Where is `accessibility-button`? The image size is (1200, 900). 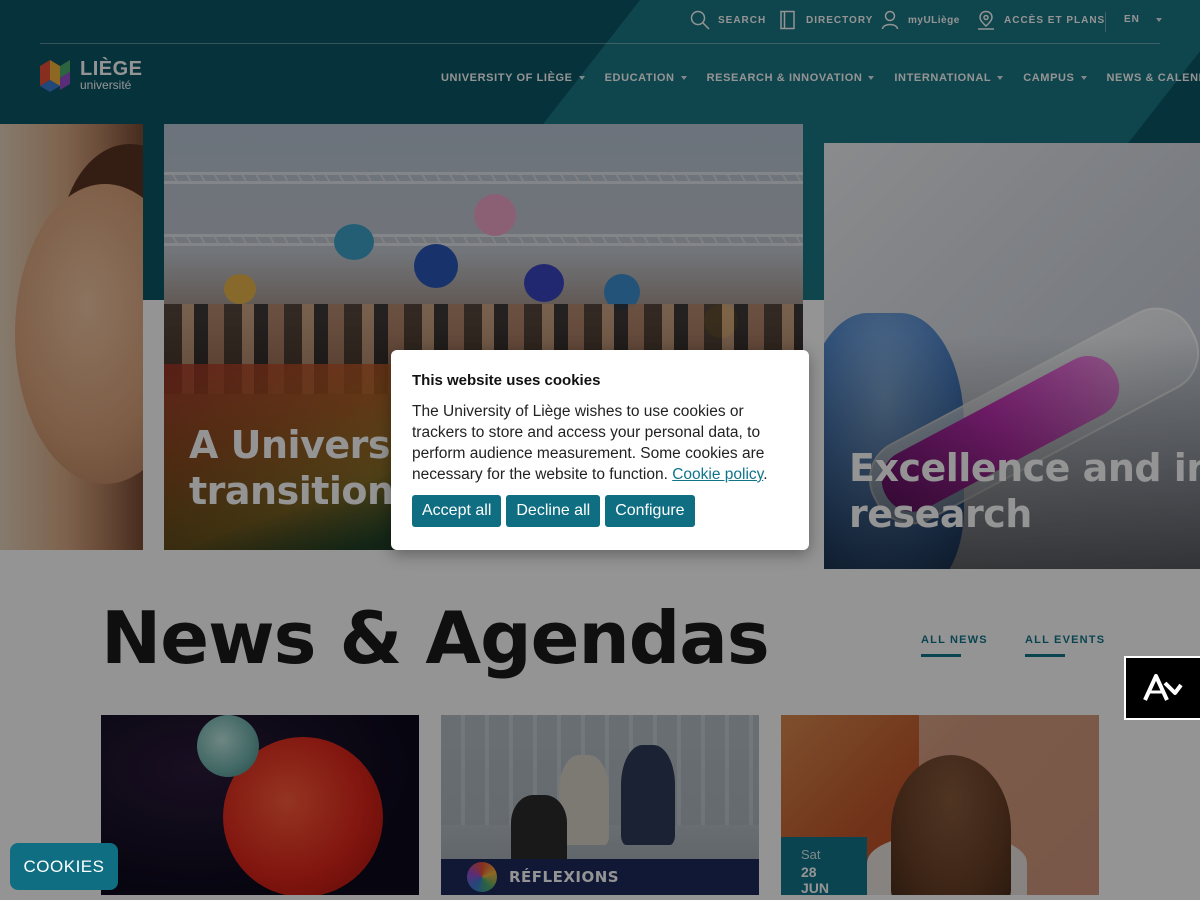
accessibility-button is located at coordinates (1162, 688).